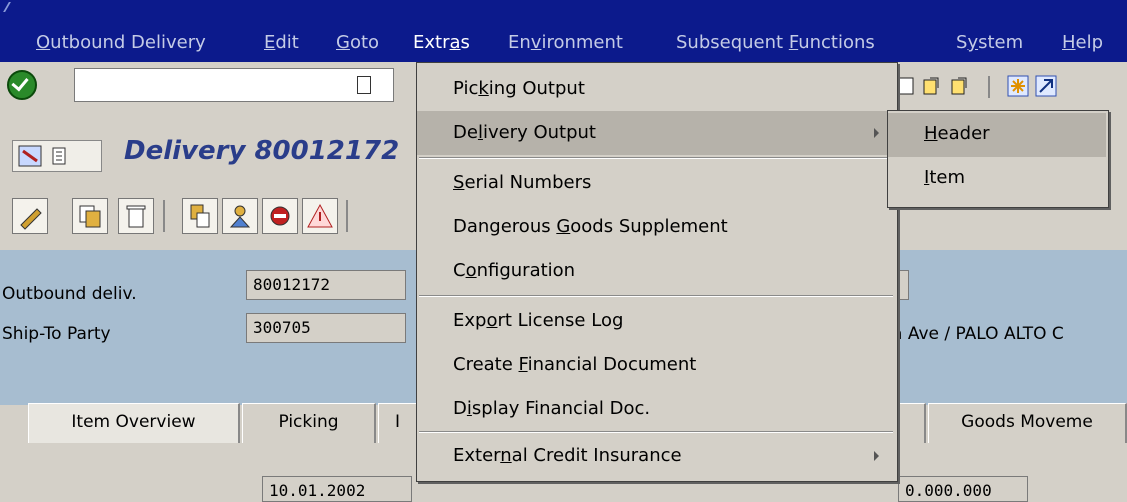 This screenshot has height=502, width=1127. I want to click on last-page-icon, so click(960, 86).